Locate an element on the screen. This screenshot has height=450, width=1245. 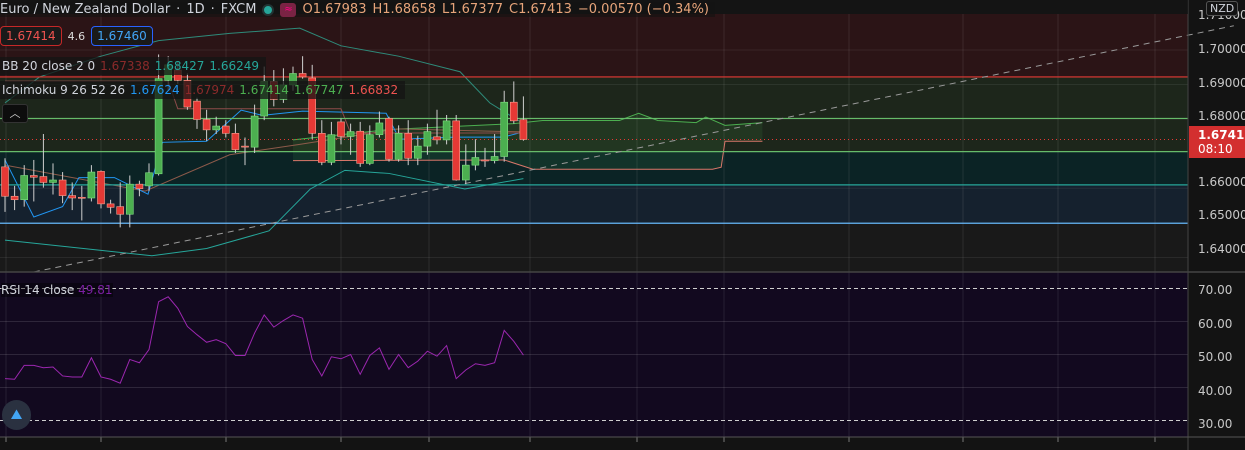
bb-basis-value: 1.67338 is located at coordinates (125, 66).